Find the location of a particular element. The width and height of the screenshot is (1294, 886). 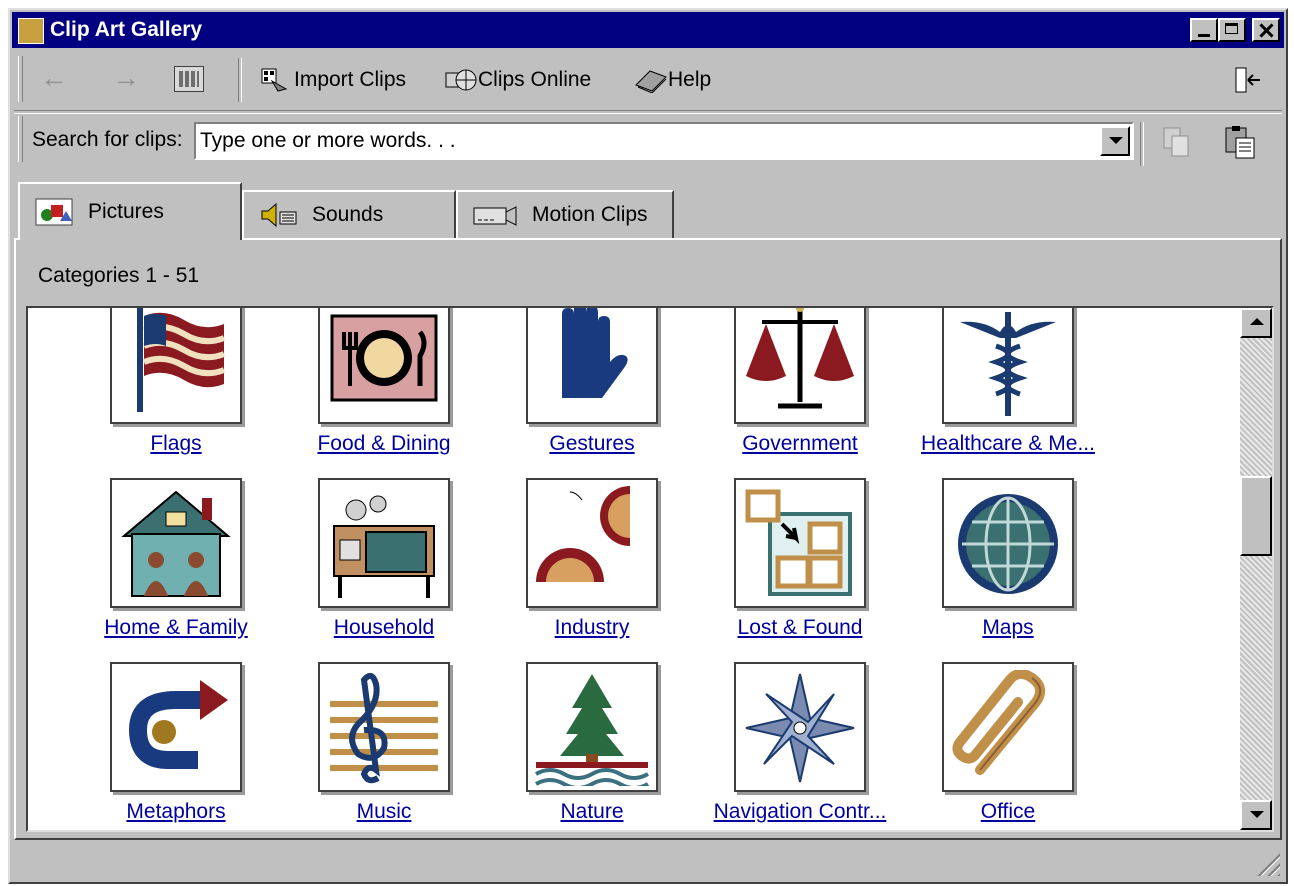

copy-icon is located at coordinates (1176, 142).